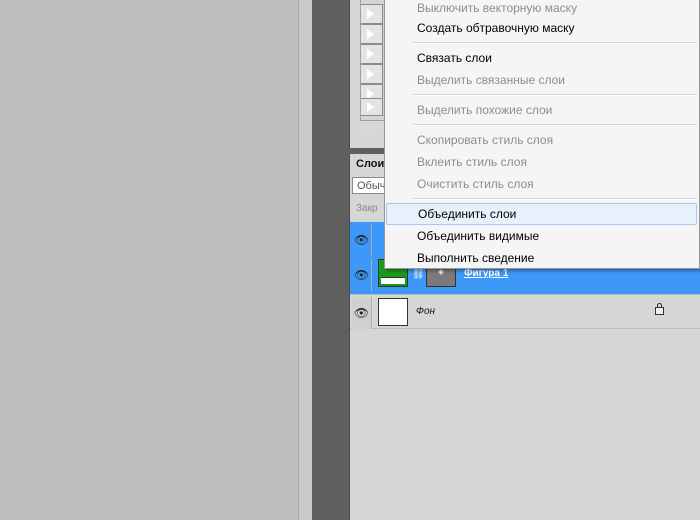 The image size is (700, 520). What do you see at coordinates (367, 208) in the screenshot?
I see `lock-label: Закр` at bounding box center [367, 208].